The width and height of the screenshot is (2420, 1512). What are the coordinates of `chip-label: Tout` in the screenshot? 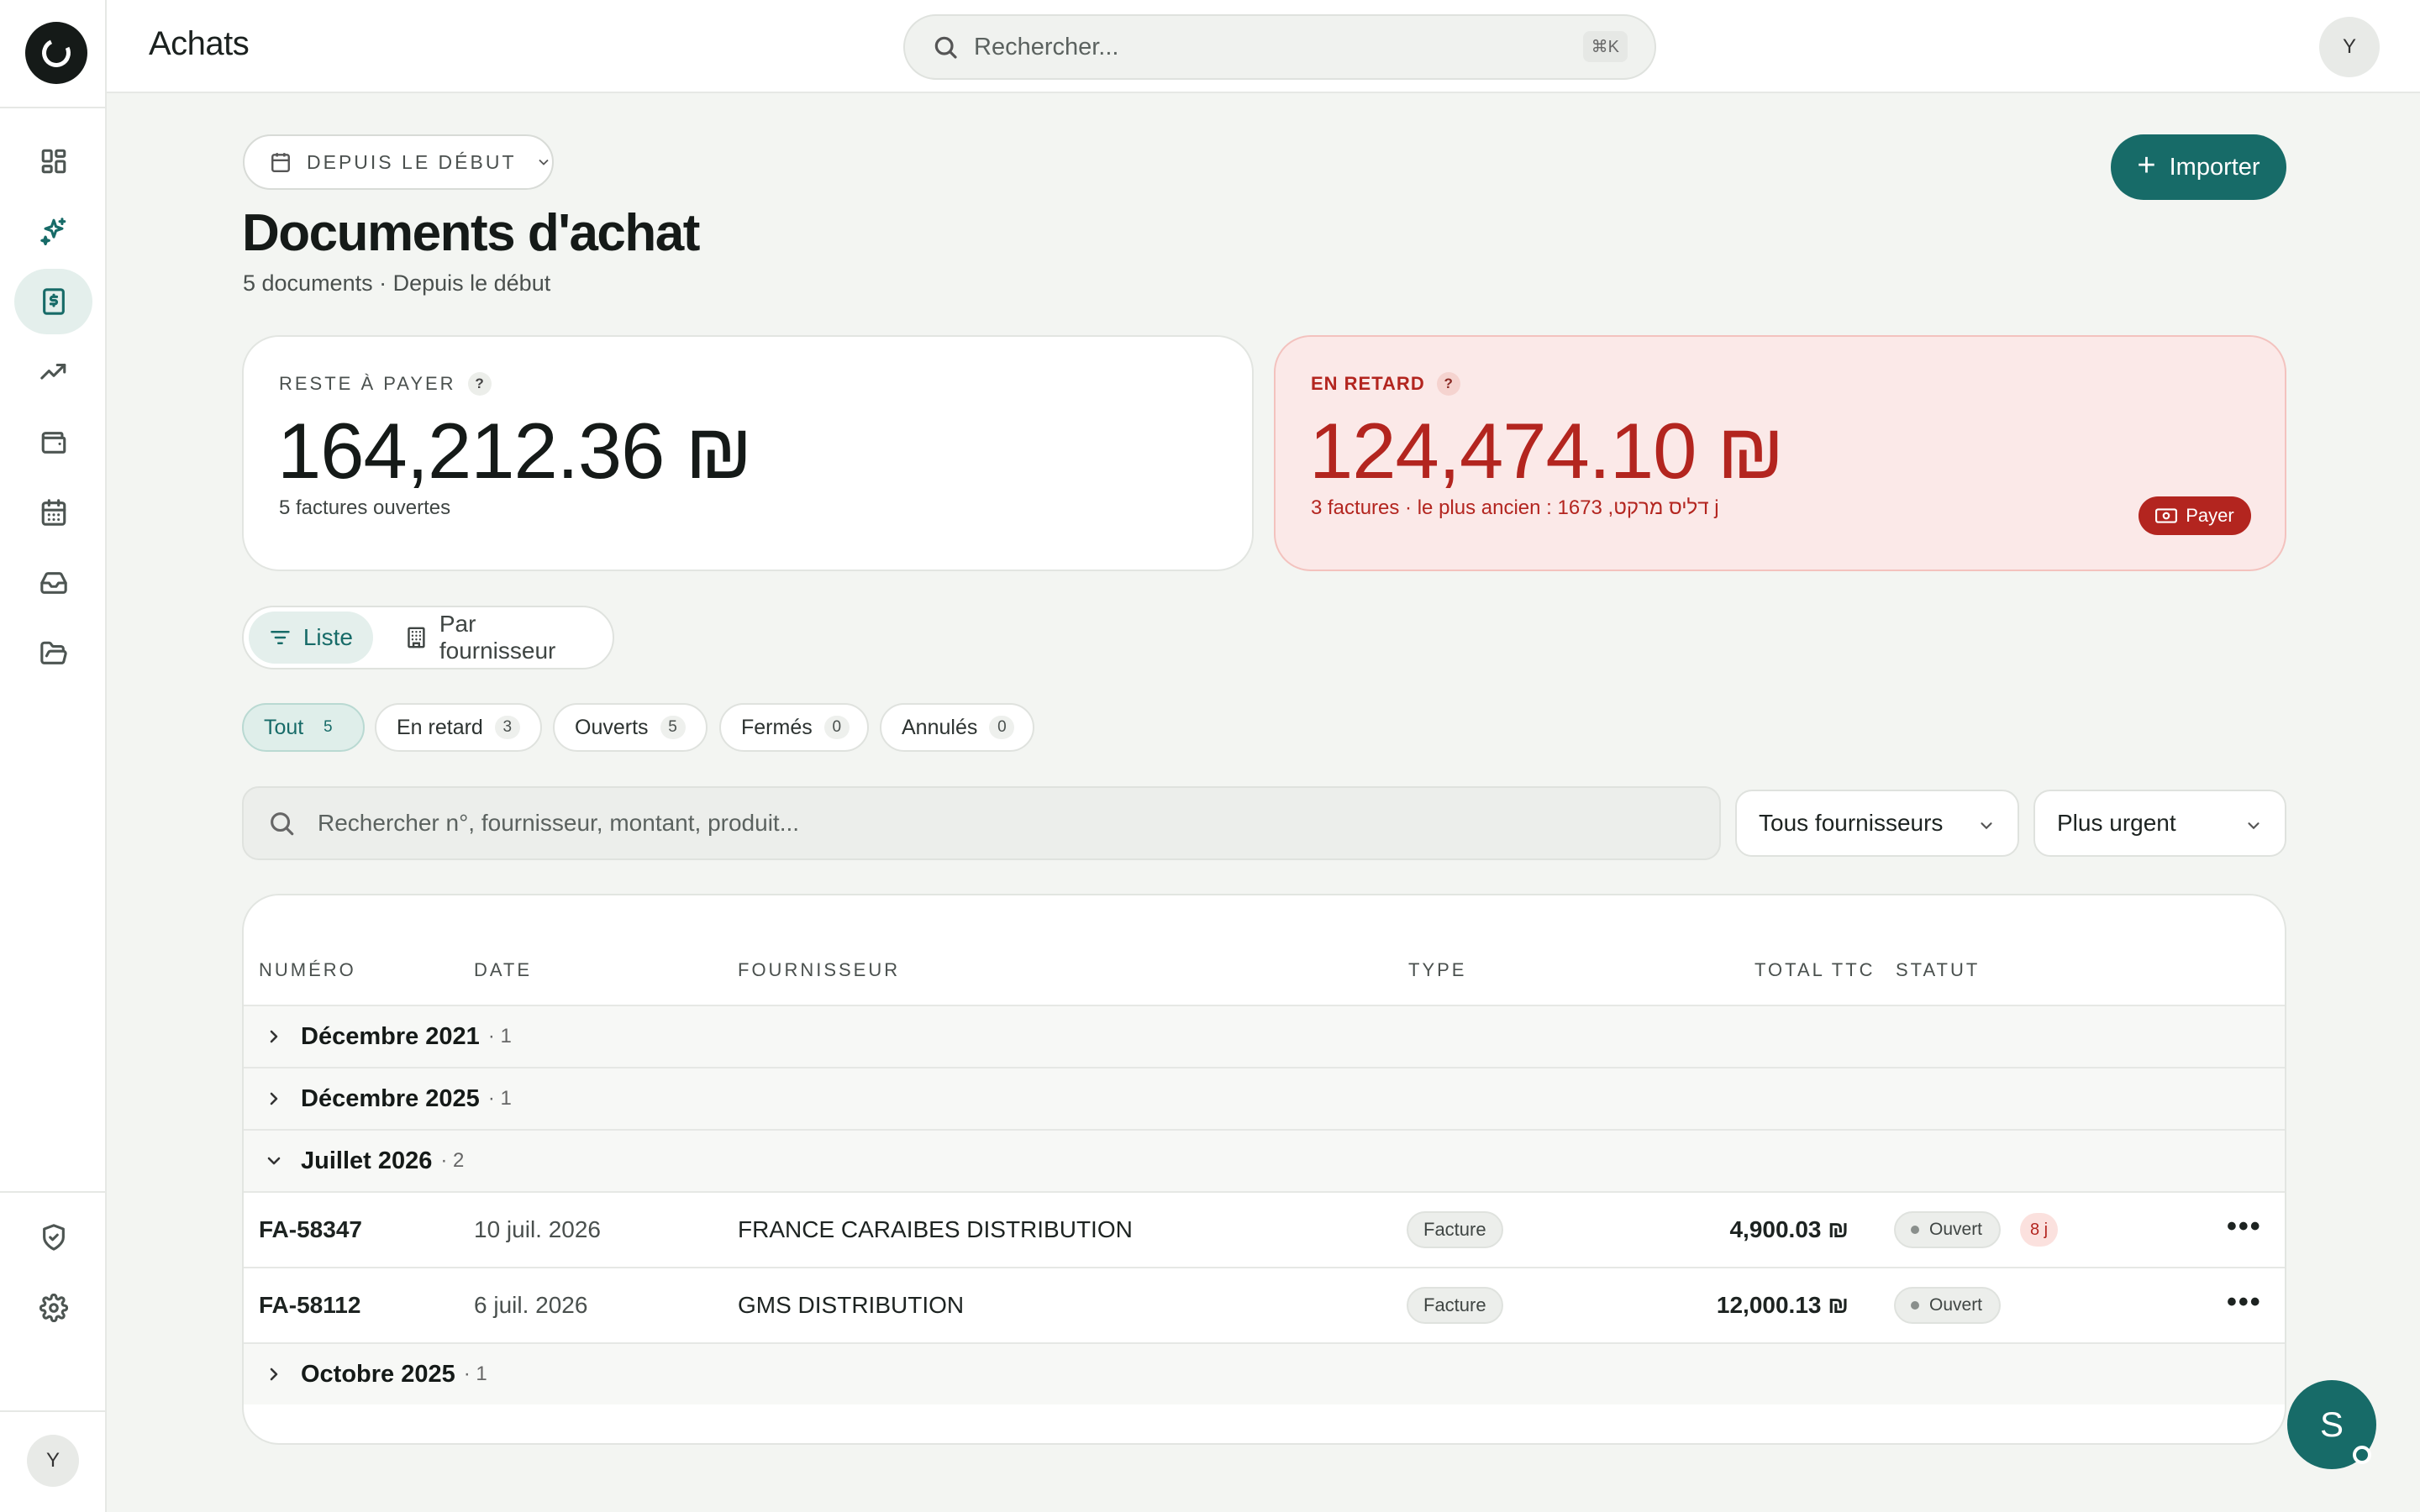 It's located at (284, 727).